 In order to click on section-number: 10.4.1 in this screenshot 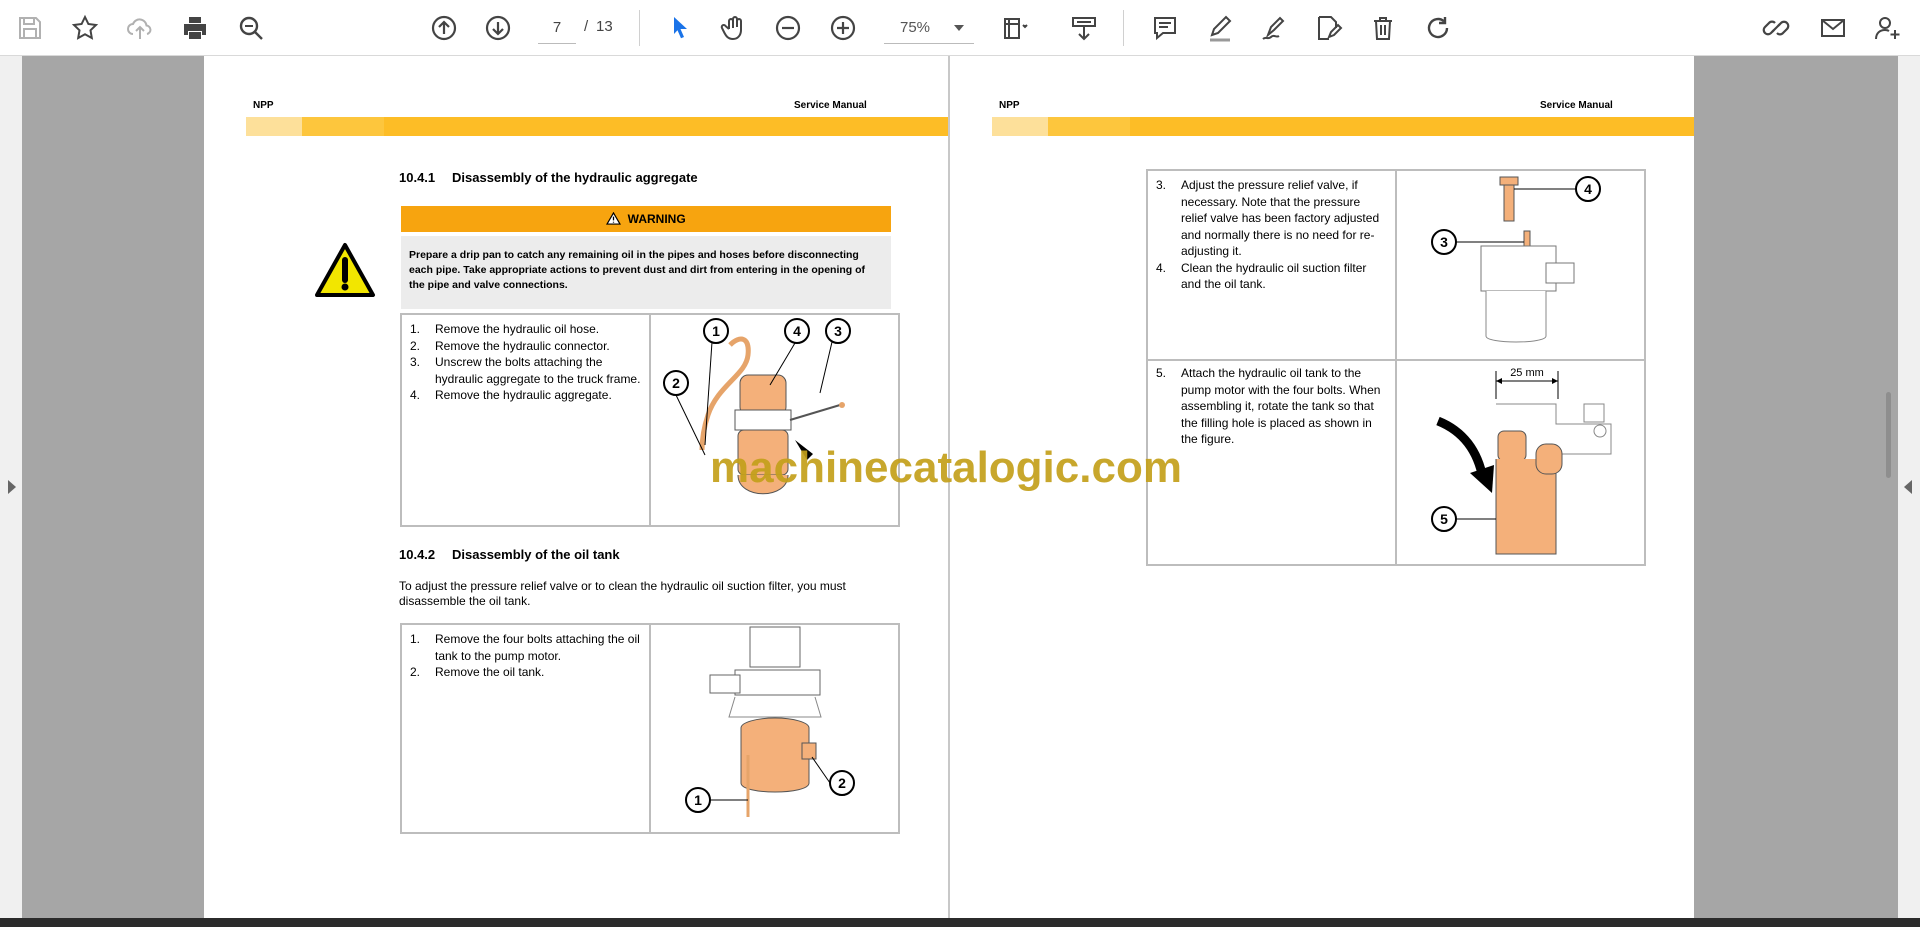, I will do `click(417, 177)`.